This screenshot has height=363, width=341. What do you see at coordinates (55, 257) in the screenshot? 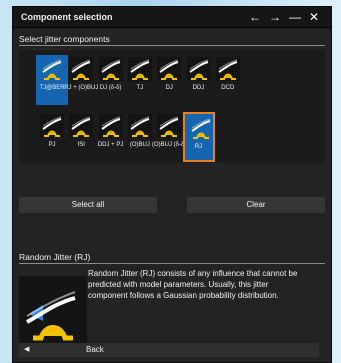
I see `description-title: Random Jitter (RJ)` at bounding box center [55, 257].